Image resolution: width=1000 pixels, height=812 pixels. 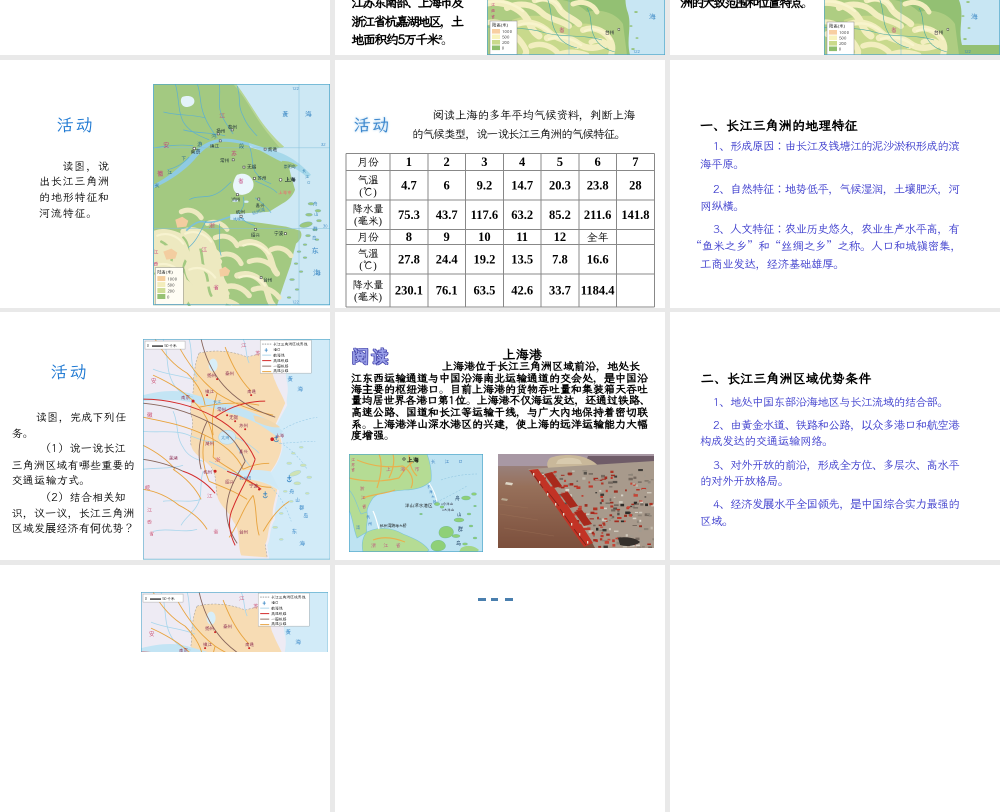 What do you see at coordinates (225, 160) in the screenshot?
I see `svg-text: 常州` at bounding box center [225, 160].